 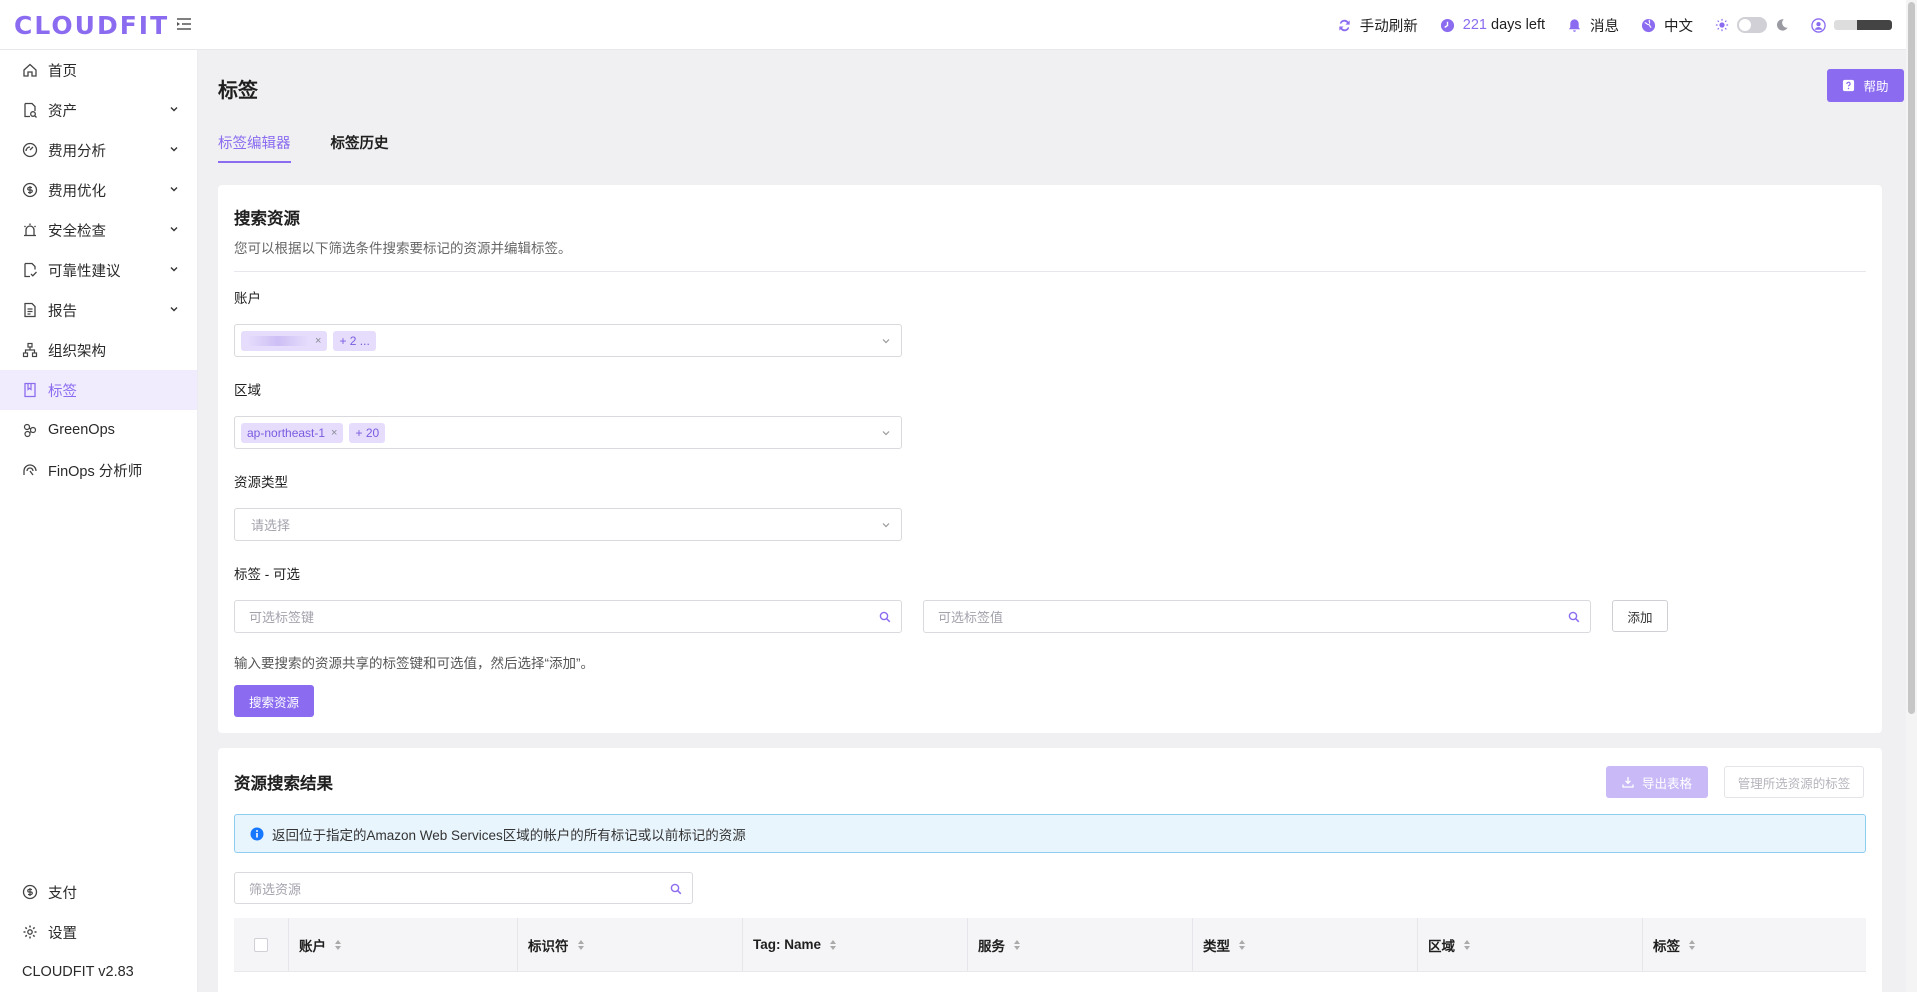 I want to click on page-scrollbar, so click(x=1911, y=496).